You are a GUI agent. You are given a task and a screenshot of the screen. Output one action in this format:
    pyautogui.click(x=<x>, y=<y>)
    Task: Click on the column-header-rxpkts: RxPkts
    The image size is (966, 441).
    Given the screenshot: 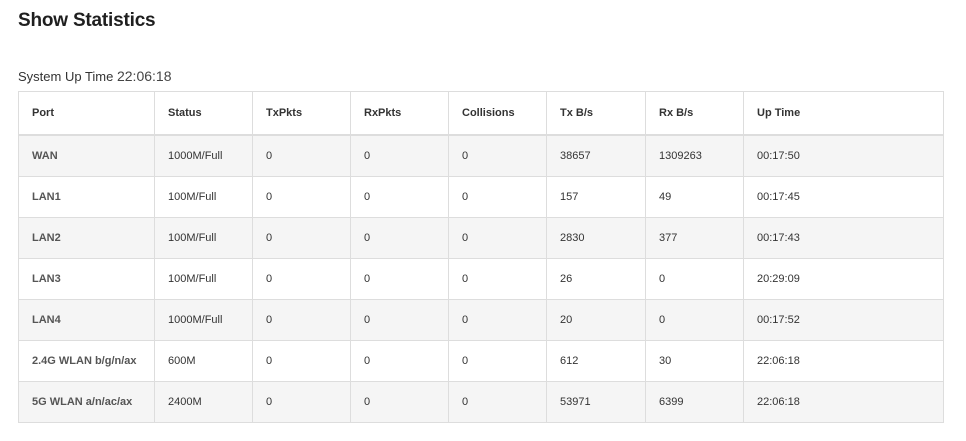 What is the action you would take?
    pyautogui.click(x=399, y=113)
    